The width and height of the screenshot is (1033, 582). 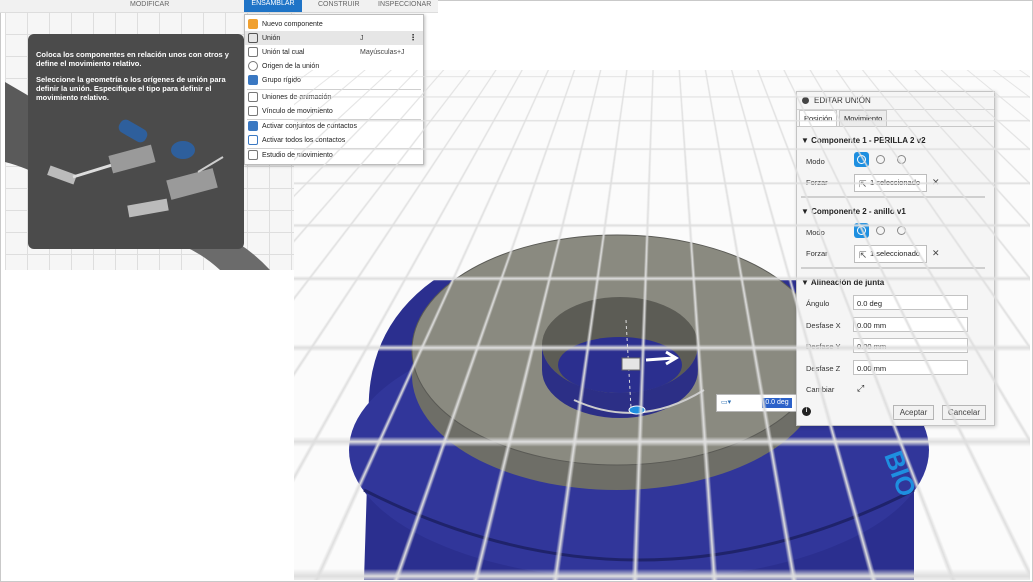 I want to click on menu-item-uniones-animacion: Uniones de animación, so click(x=334, y=97).